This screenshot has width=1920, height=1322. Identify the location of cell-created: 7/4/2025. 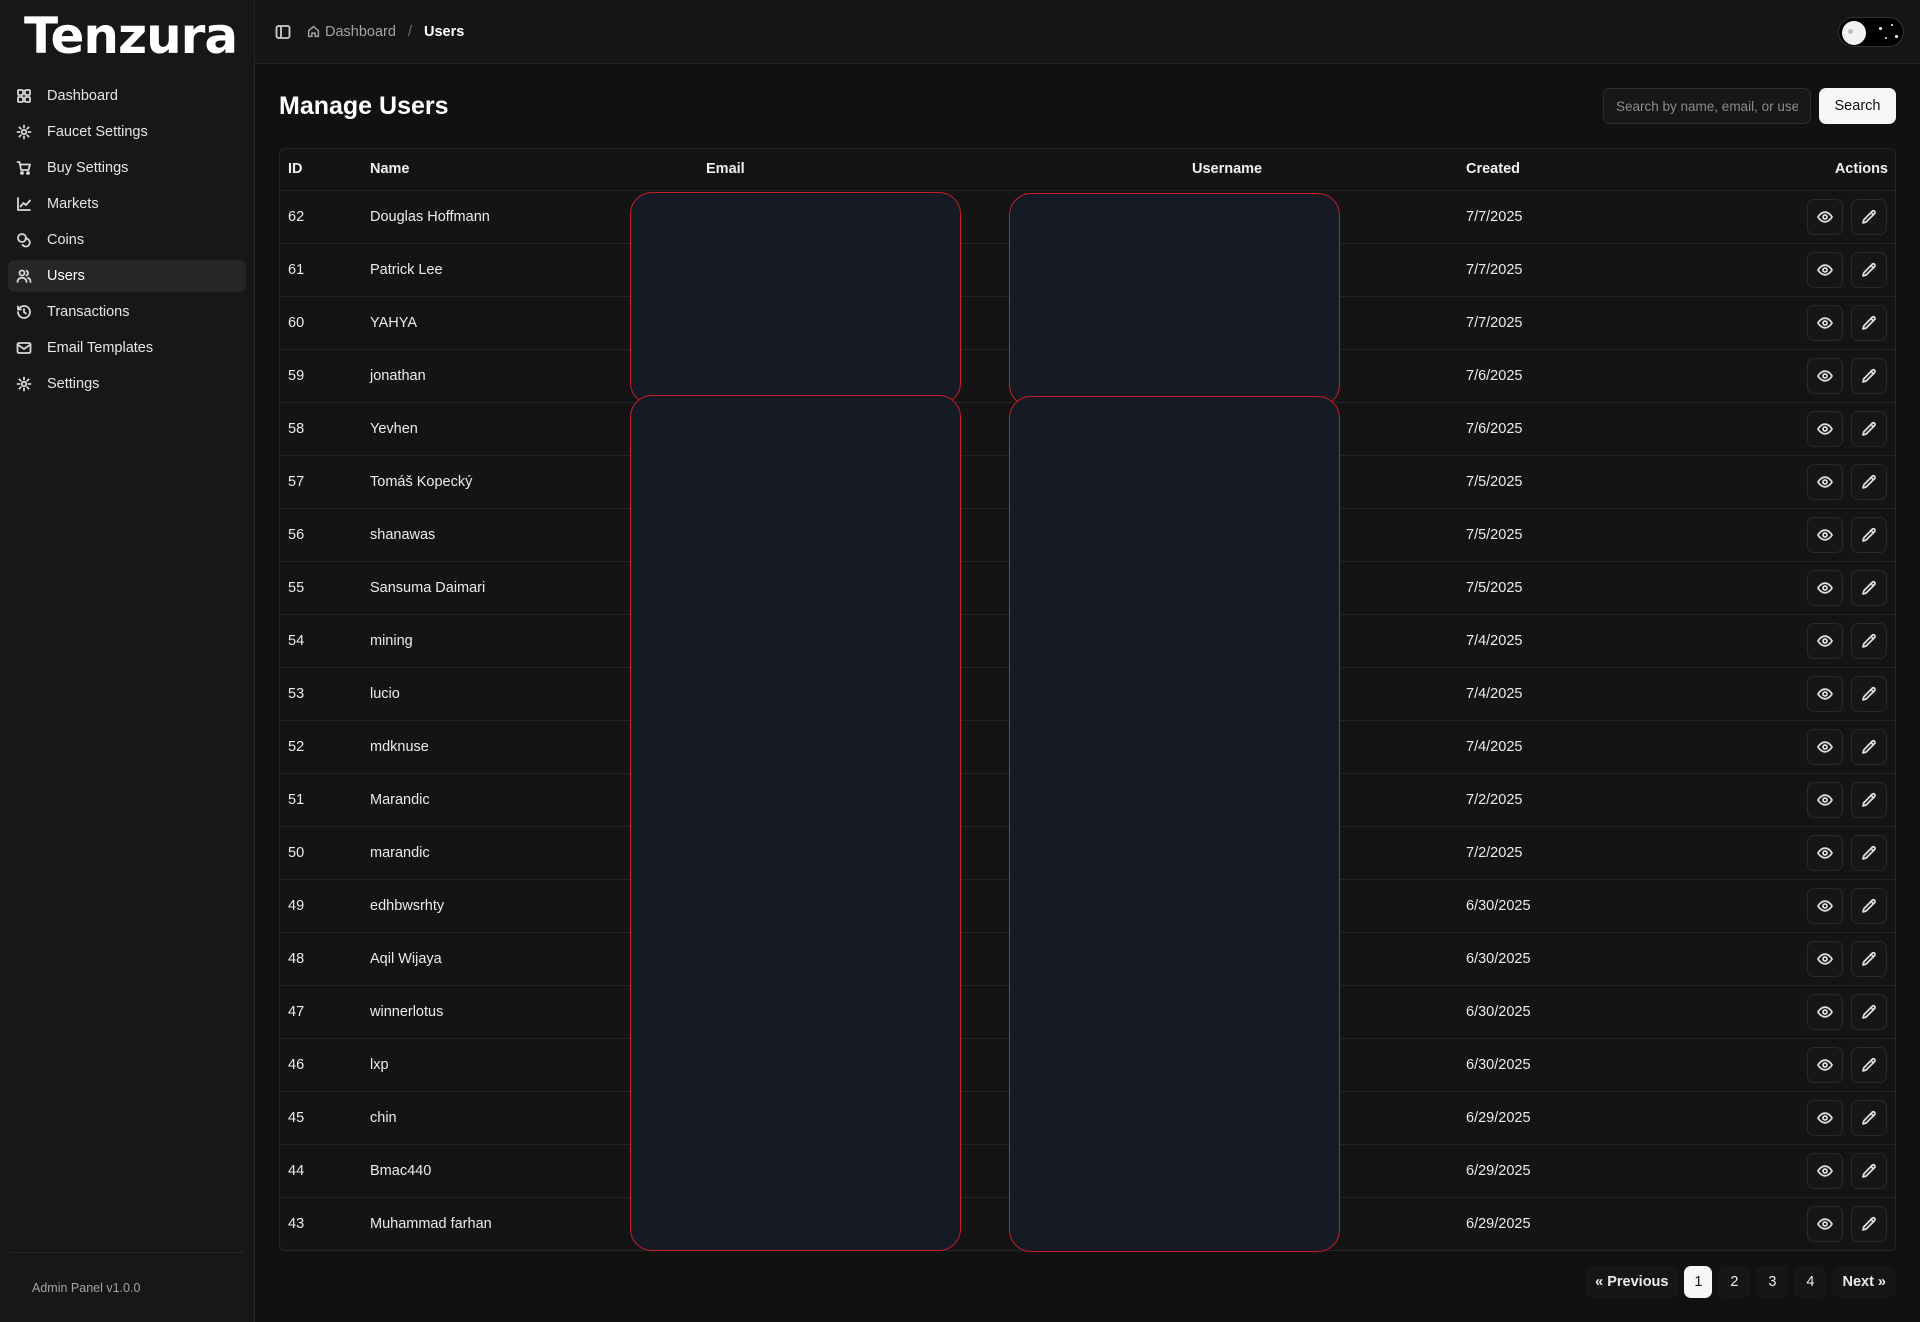
(1494, 746).